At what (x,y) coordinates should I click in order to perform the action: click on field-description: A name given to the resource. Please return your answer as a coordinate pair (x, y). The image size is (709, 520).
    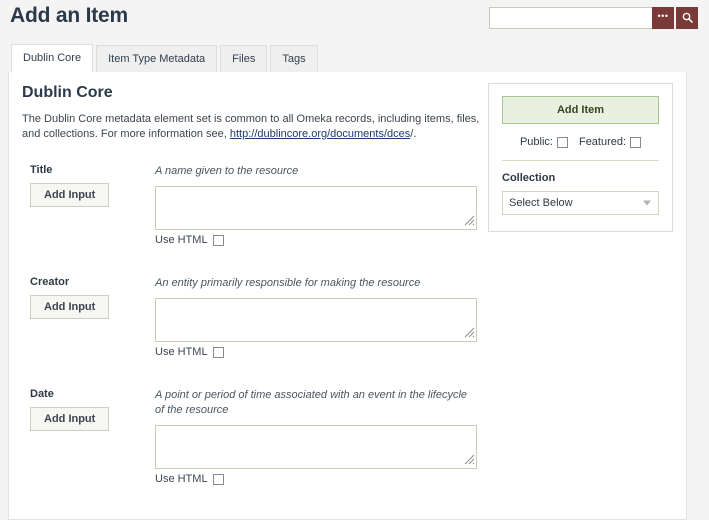
    Looking at the image, I should click on (227, 171).